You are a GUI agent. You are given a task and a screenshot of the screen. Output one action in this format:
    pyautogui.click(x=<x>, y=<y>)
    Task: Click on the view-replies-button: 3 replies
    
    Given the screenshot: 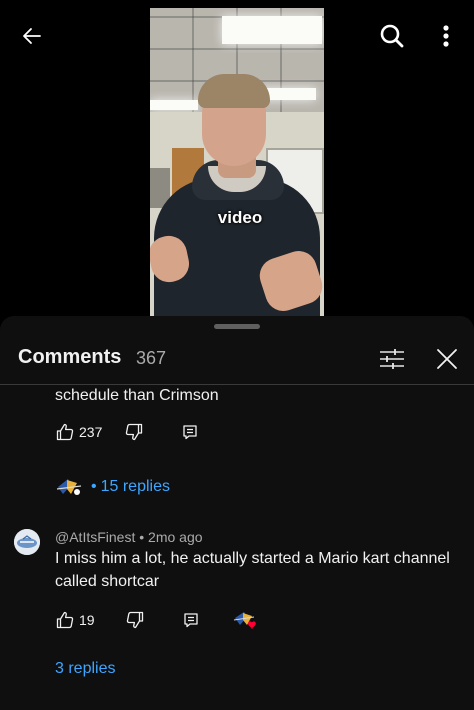 What is the action you would take?
    pyautogui.click(x=85, y=669)
    